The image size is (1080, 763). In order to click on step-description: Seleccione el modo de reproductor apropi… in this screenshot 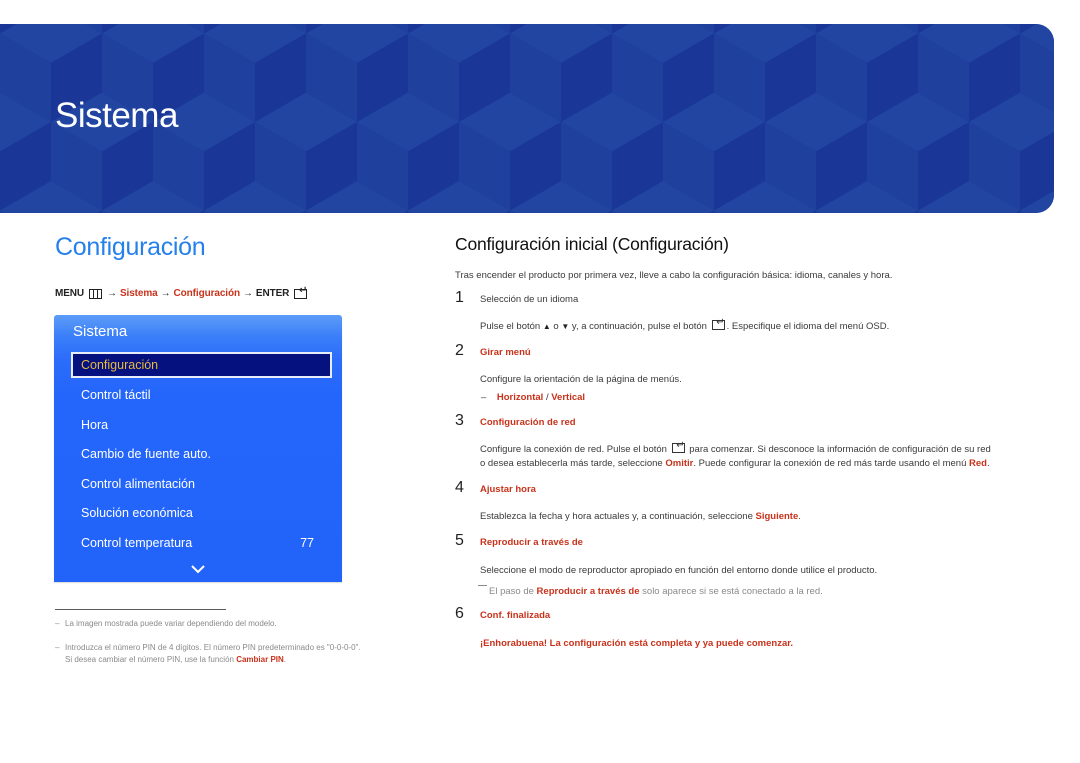, I will do `click(679, 570)`.